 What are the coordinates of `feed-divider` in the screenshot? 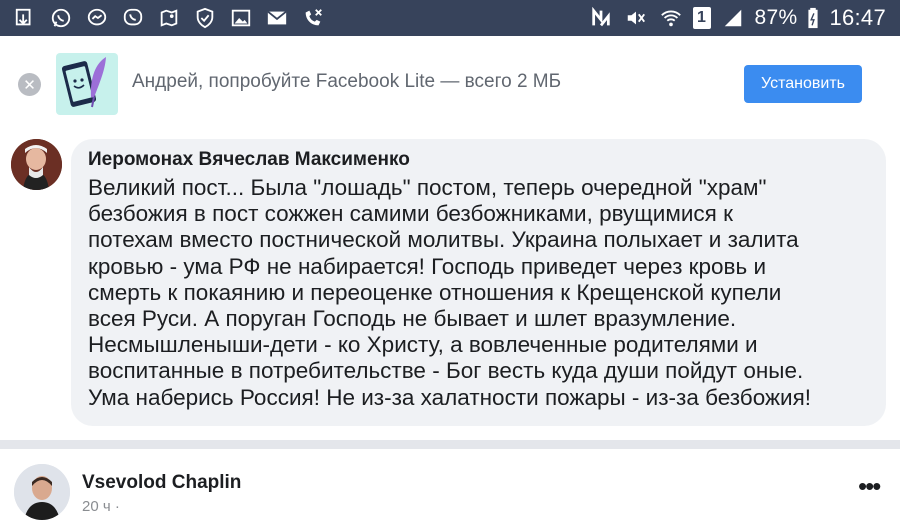 It's located at (450, 444).